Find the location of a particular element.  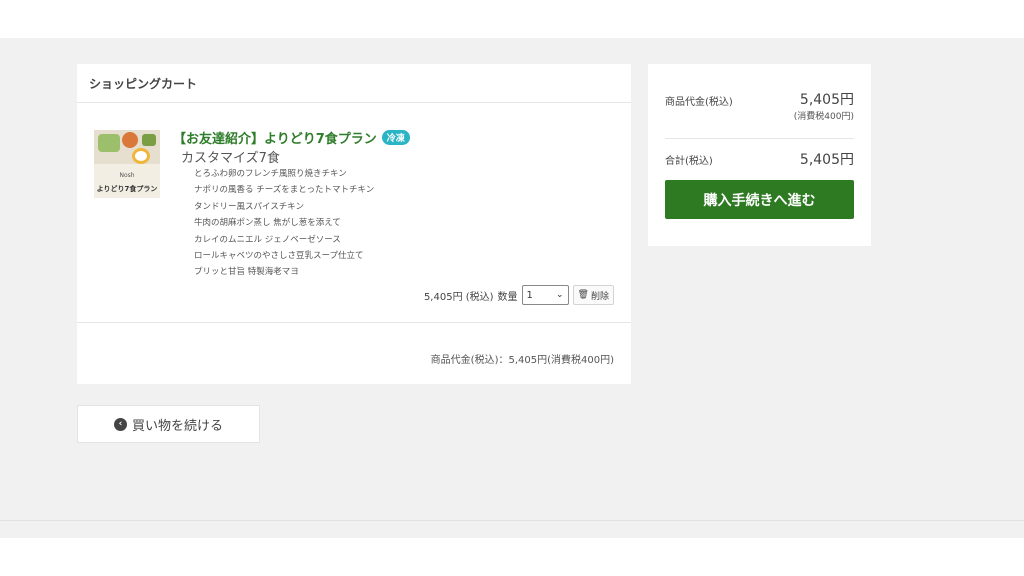

meal-item: ナポリの風香る チーズをまとったトマトチキン is located at coordinates (284, 190).